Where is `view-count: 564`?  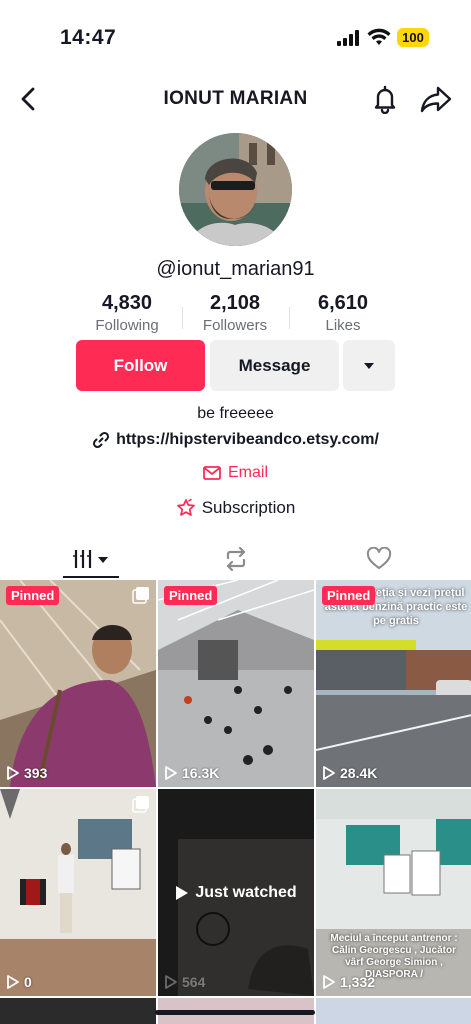 view-count: 564 is located at coordinates (184, 982).